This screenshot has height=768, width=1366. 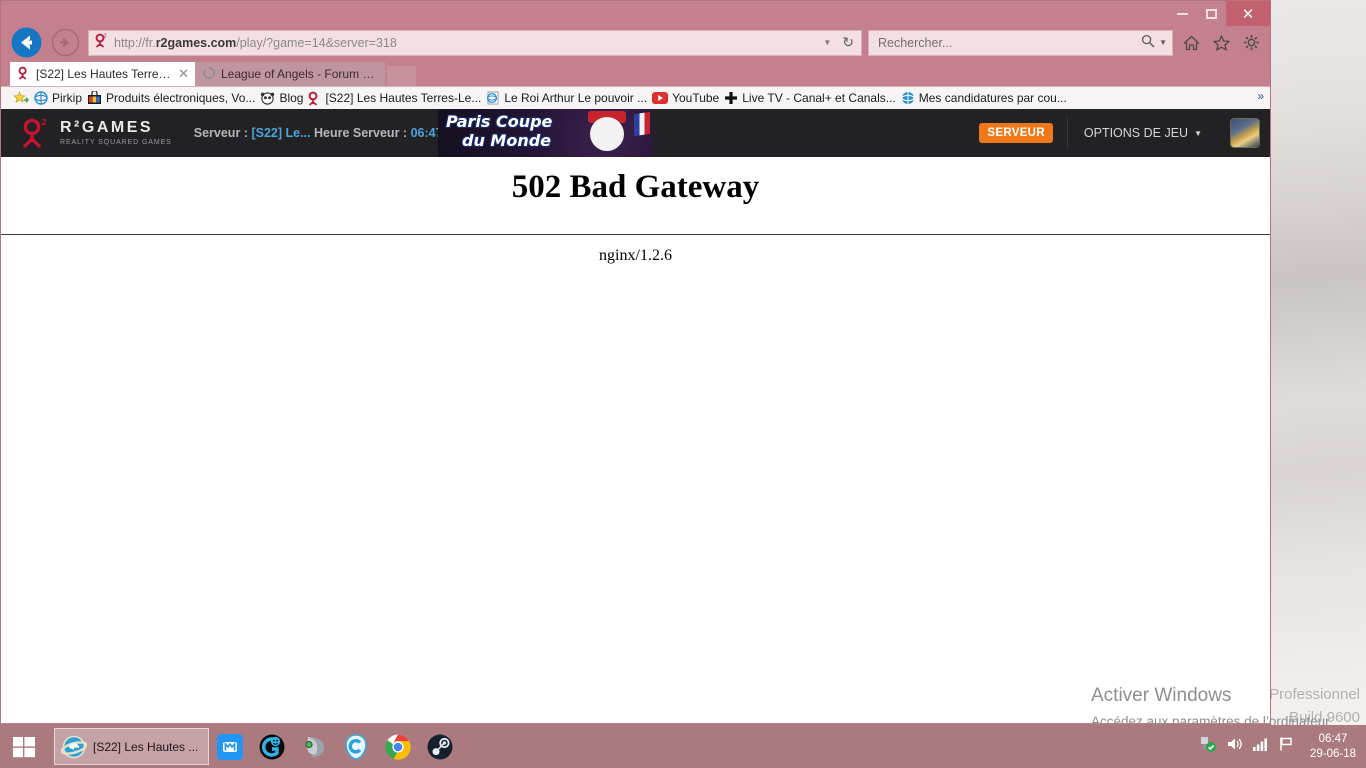 I want to click on maximize-button, so click(x=1211, y=13).